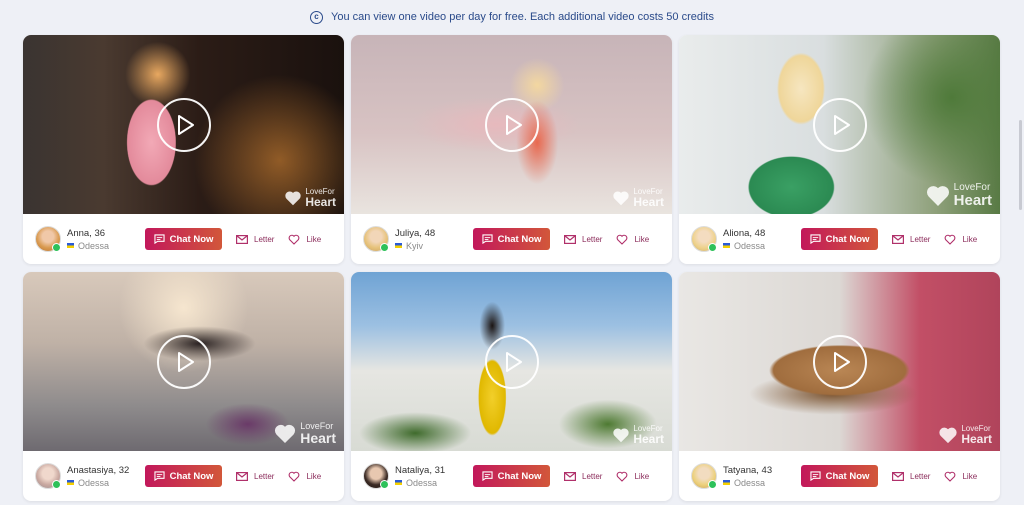  What do you see at coordinates (898, 476) in the screenshot?
I see `envelope-icon` at bounding box center [898, 476].